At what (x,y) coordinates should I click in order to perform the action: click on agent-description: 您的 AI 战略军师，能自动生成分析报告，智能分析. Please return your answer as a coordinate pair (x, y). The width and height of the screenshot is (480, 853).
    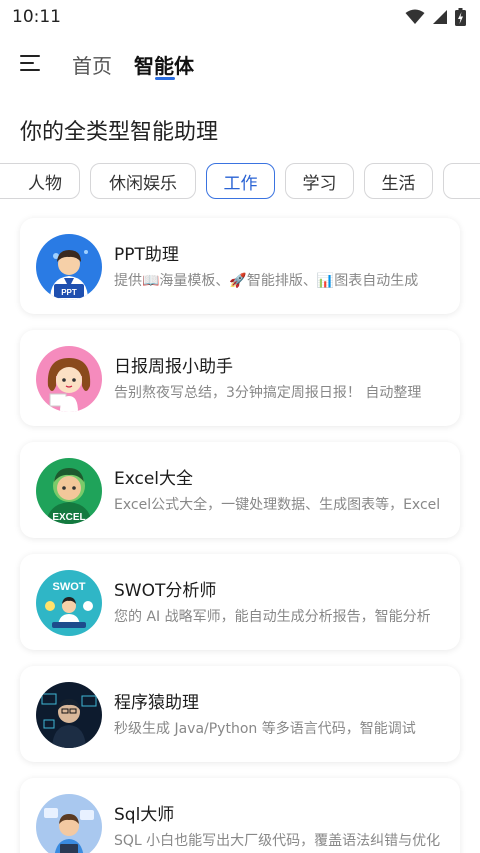
    Looking at the image, I should click on (272, 617).